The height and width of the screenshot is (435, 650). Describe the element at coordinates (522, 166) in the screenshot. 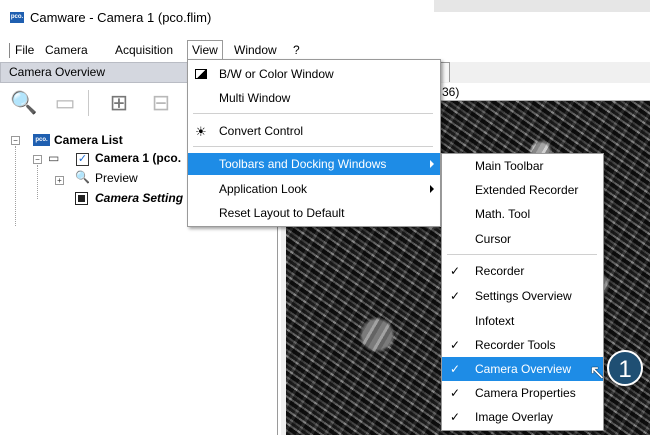

I see `submenu-main-toolbar: Main Toolbar` at that location.